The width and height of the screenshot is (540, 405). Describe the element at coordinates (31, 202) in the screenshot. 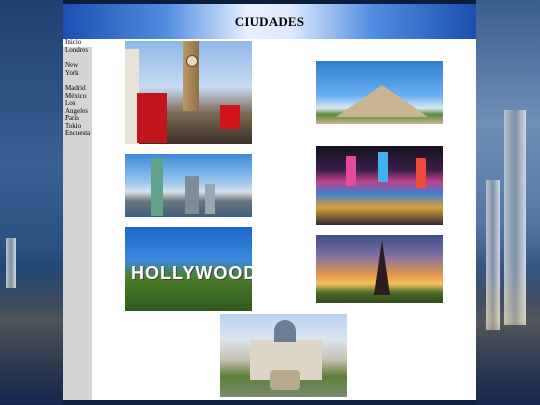

I see `background-city-left` at that location.